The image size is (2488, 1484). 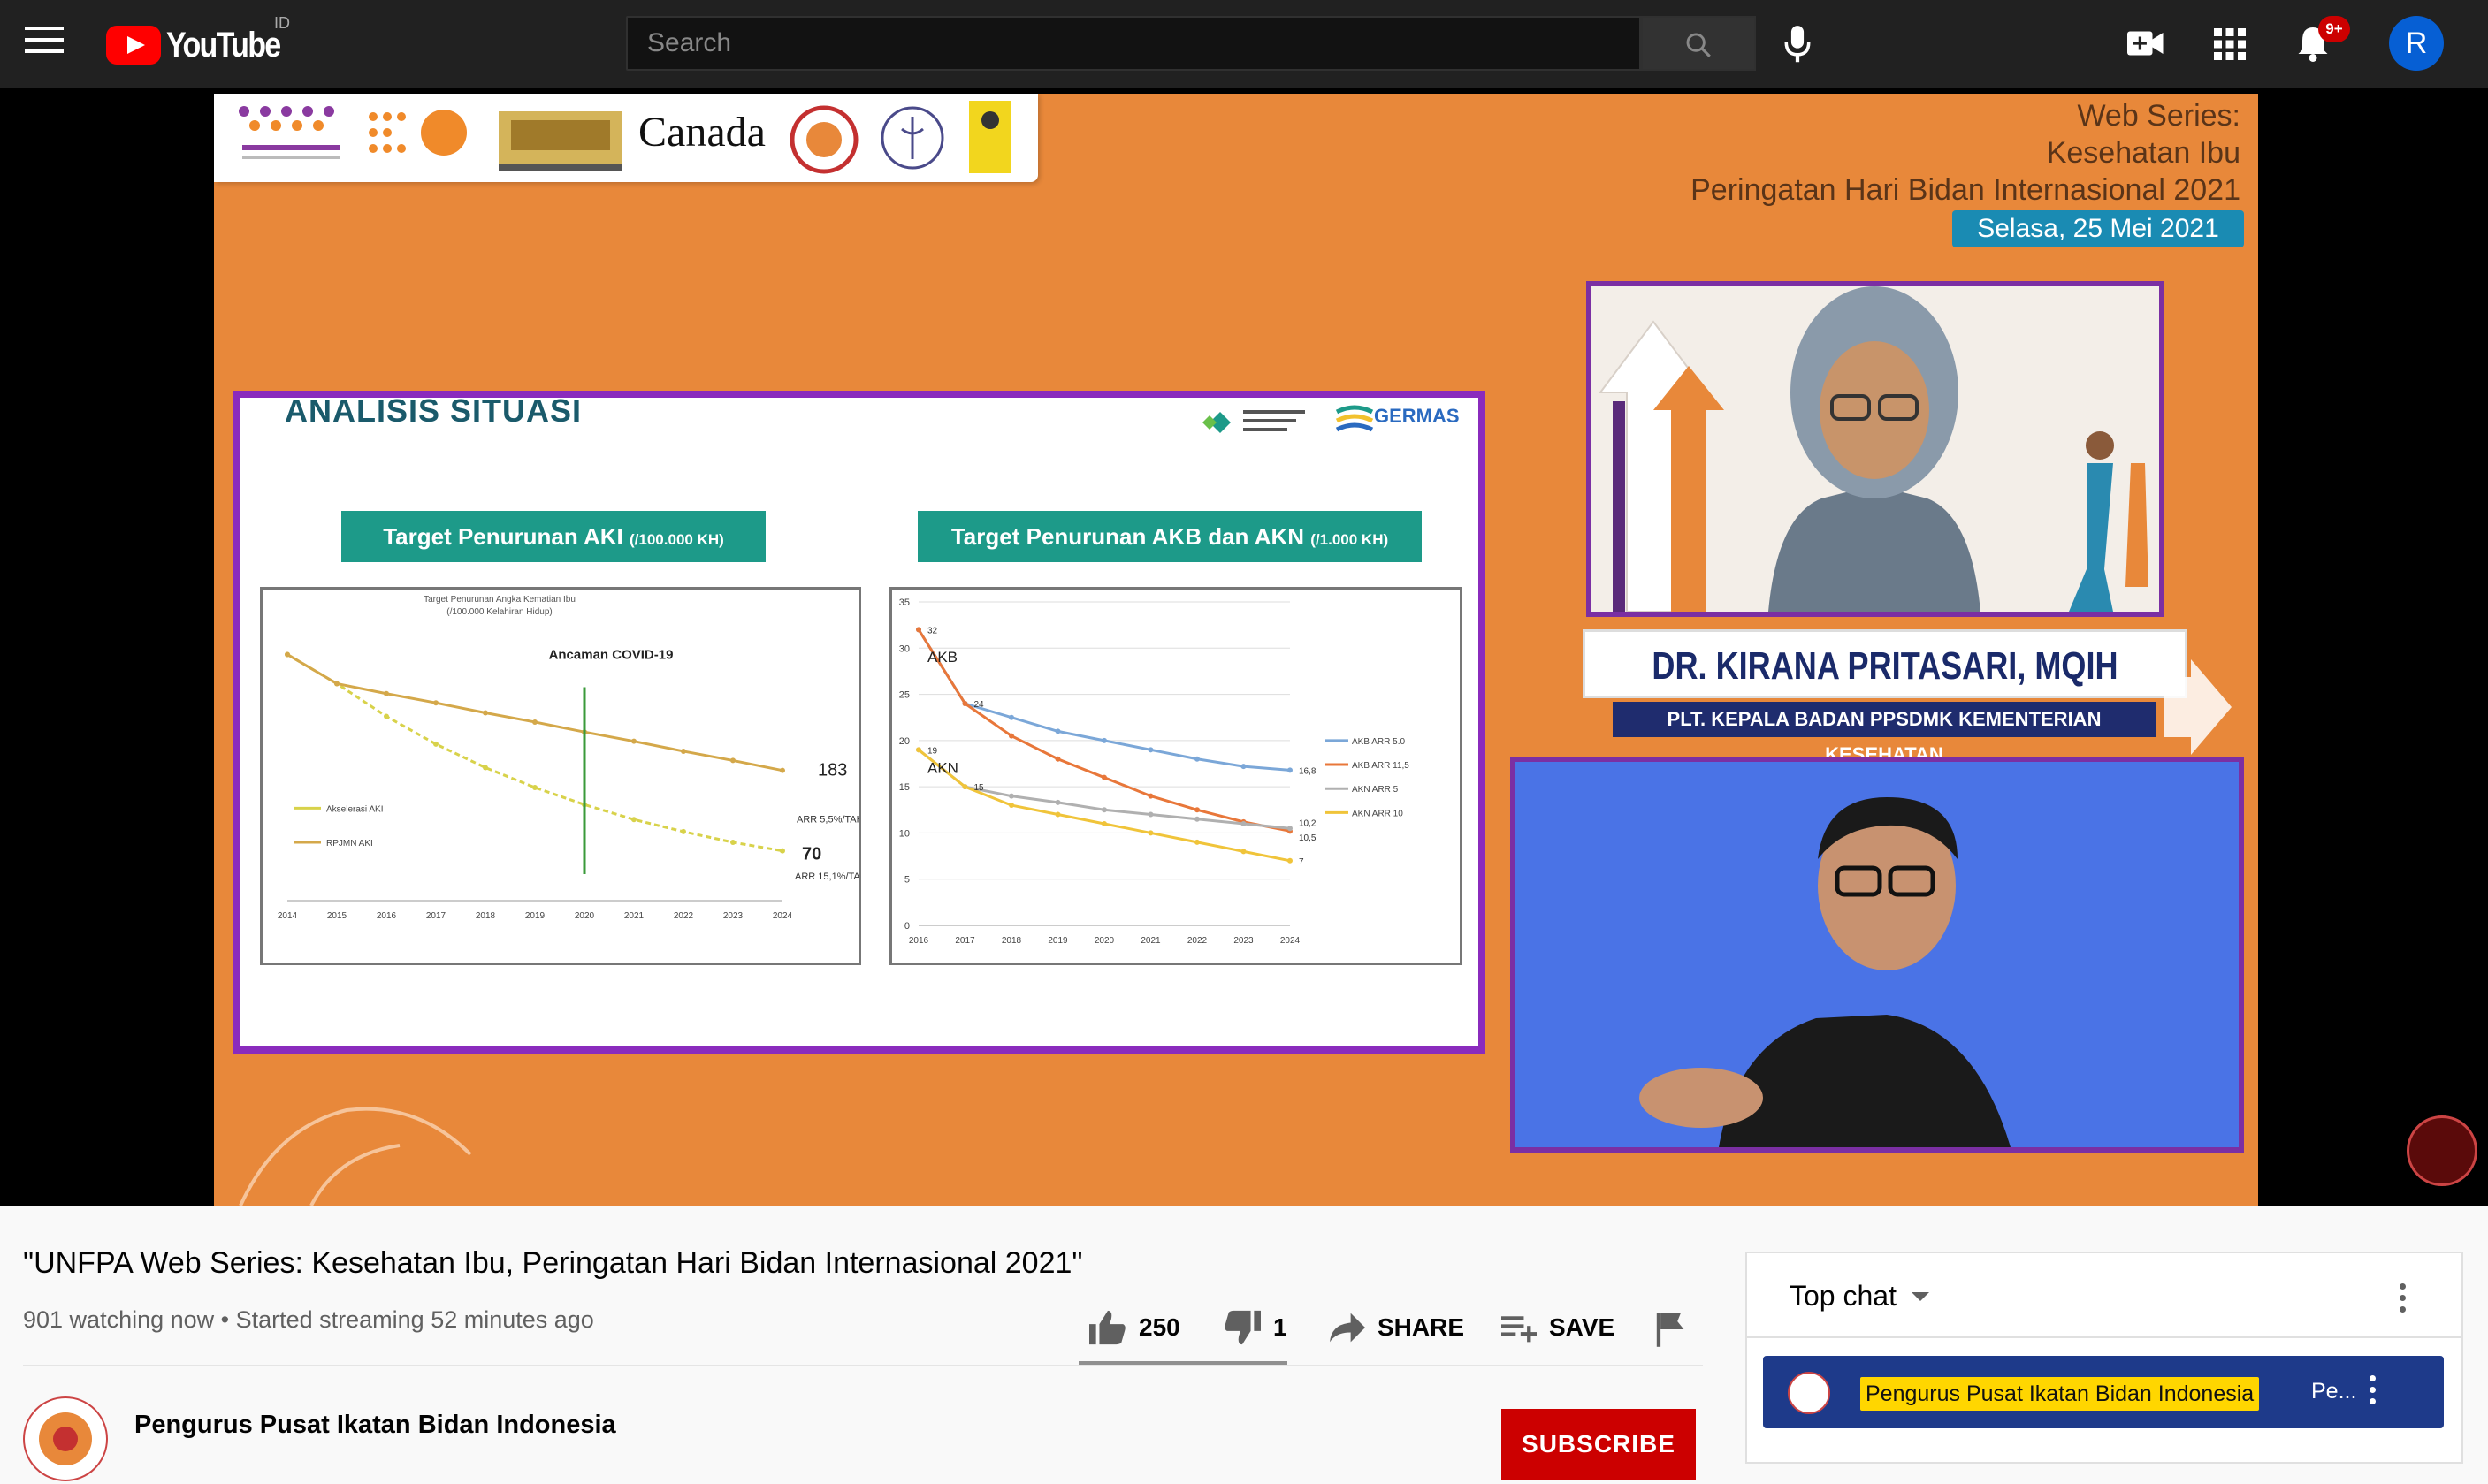 What do you see at coordinates (1308, 771) in the screenshot?
I see `end-label: 16,8` at bounding box center [1308, 771].